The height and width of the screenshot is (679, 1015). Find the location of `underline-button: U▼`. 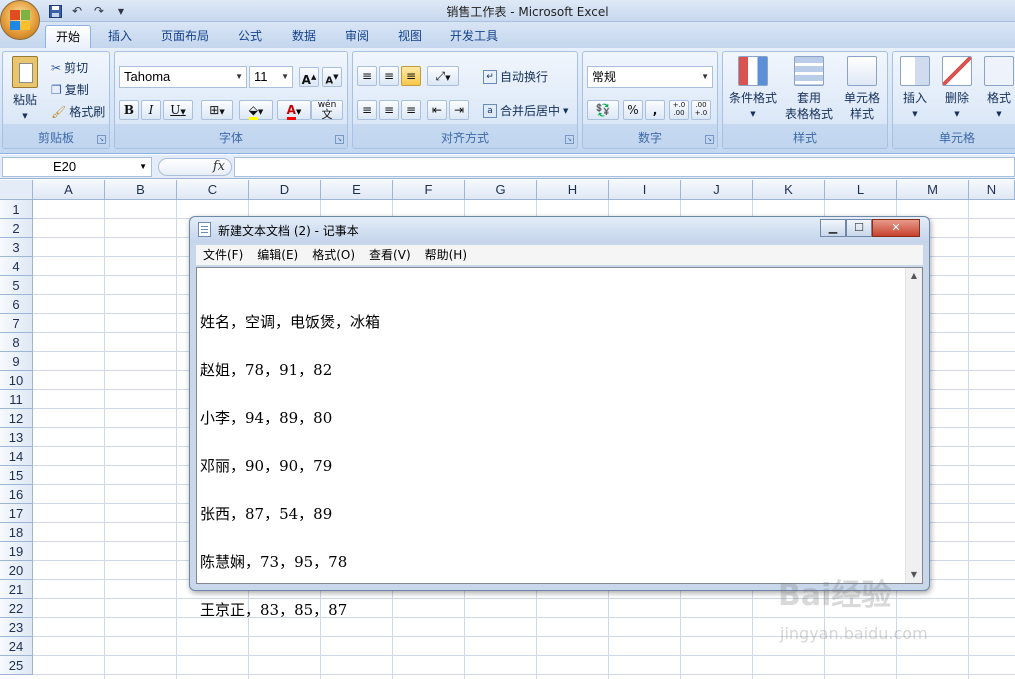

underline-button: U▼ is located at coordinates (178, 110).